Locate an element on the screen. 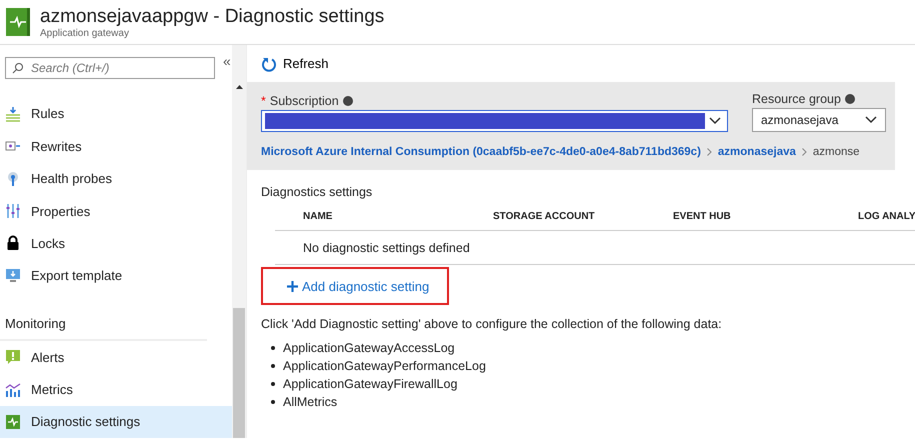 This screenshot has height=439, width=915. refresh-icon is located at coordinates (269, 64).